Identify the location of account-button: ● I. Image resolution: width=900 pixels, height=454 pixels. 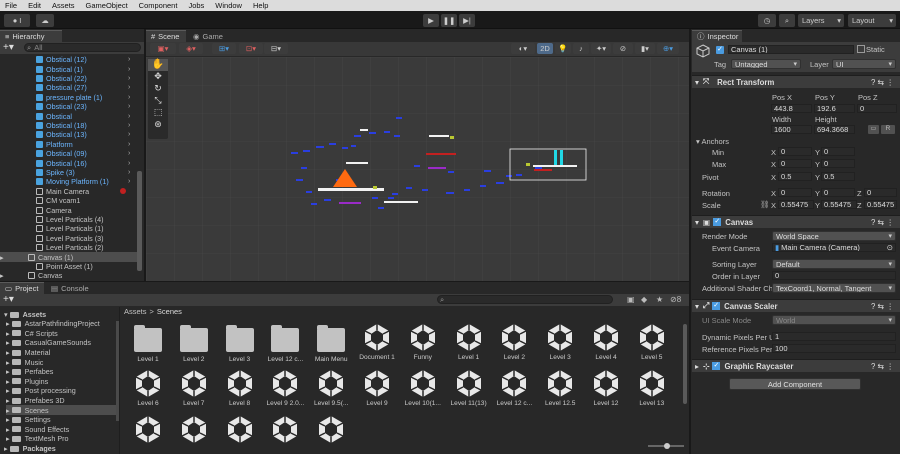
(17, 20).